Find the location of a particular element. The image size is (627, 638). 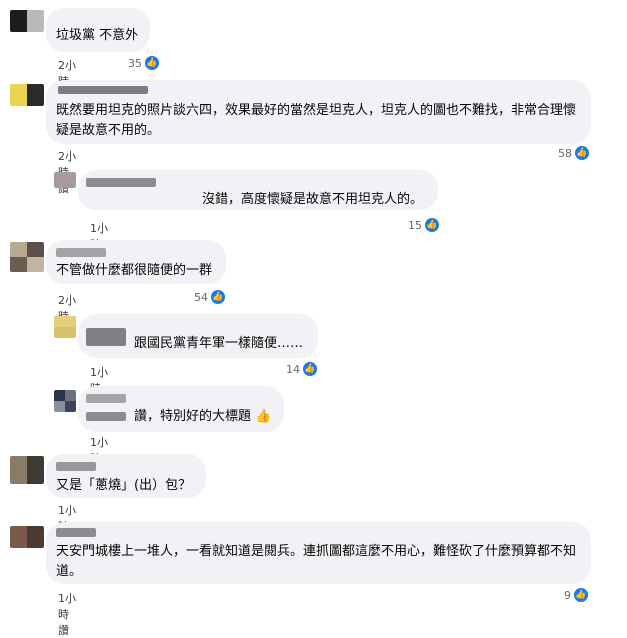

reaction-count: 35 👍 is located at coordinates (143, 63).